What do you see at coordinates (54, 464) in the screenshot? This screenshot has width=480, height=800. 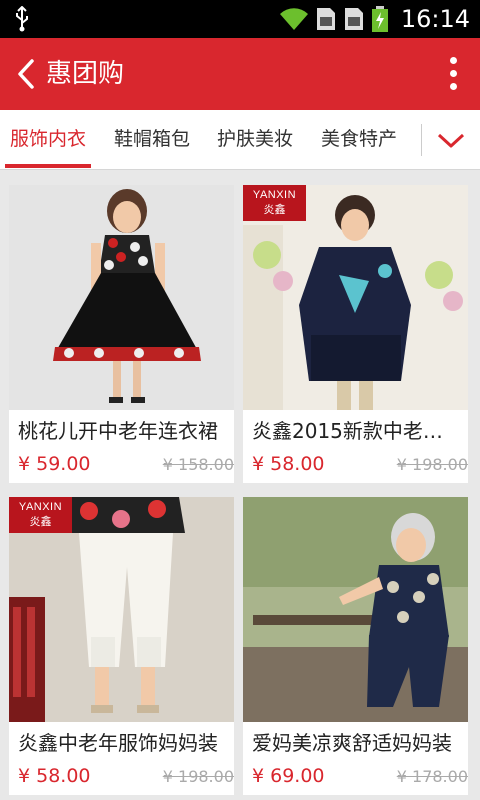 I see `product-price: ¥ 59.00` at bounding box center [54, 464].